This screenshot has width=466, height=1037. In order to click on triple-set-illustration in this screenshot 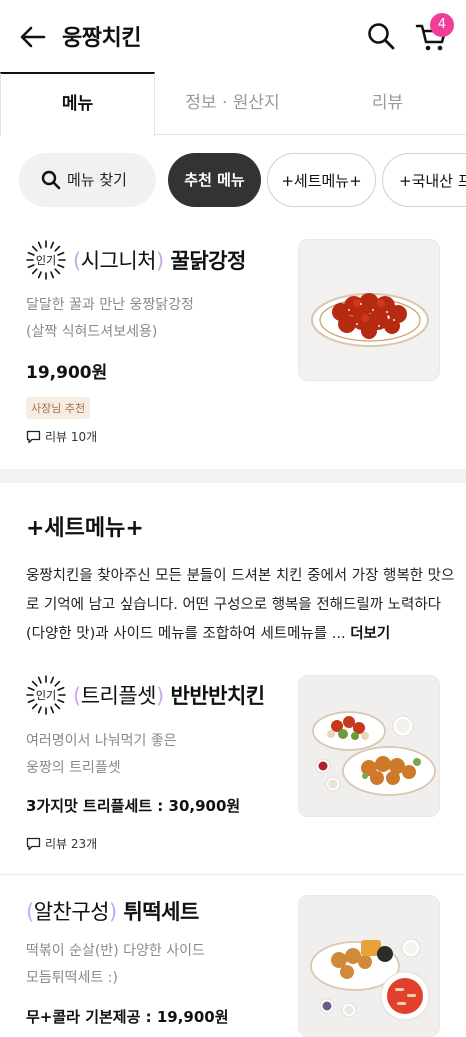, I will do `click(369, 746)`.